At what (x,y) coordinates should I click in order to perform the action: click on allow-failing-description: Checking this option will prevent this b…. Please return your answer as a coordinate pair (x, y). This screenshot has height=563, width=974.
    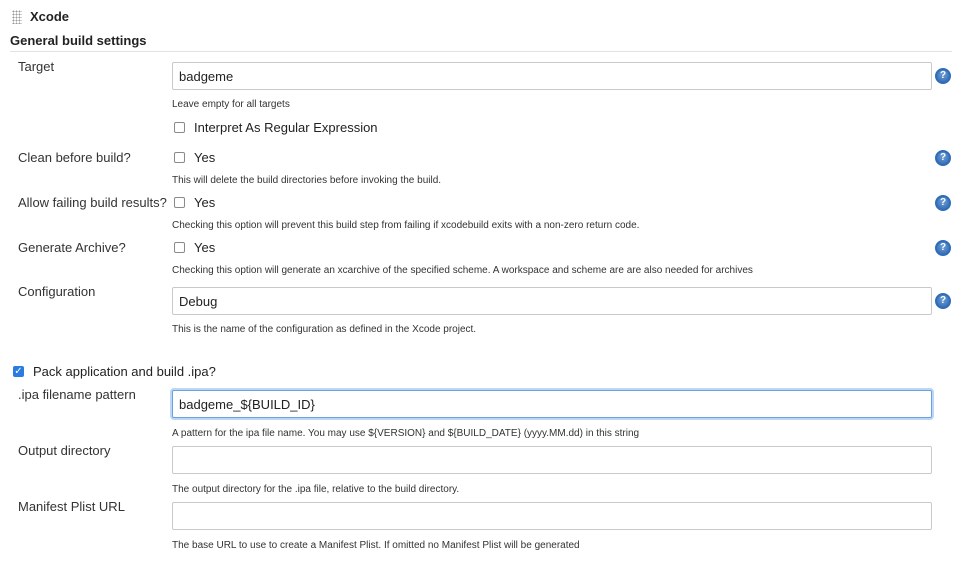
    Looking at the image, I should click on (406, 225).